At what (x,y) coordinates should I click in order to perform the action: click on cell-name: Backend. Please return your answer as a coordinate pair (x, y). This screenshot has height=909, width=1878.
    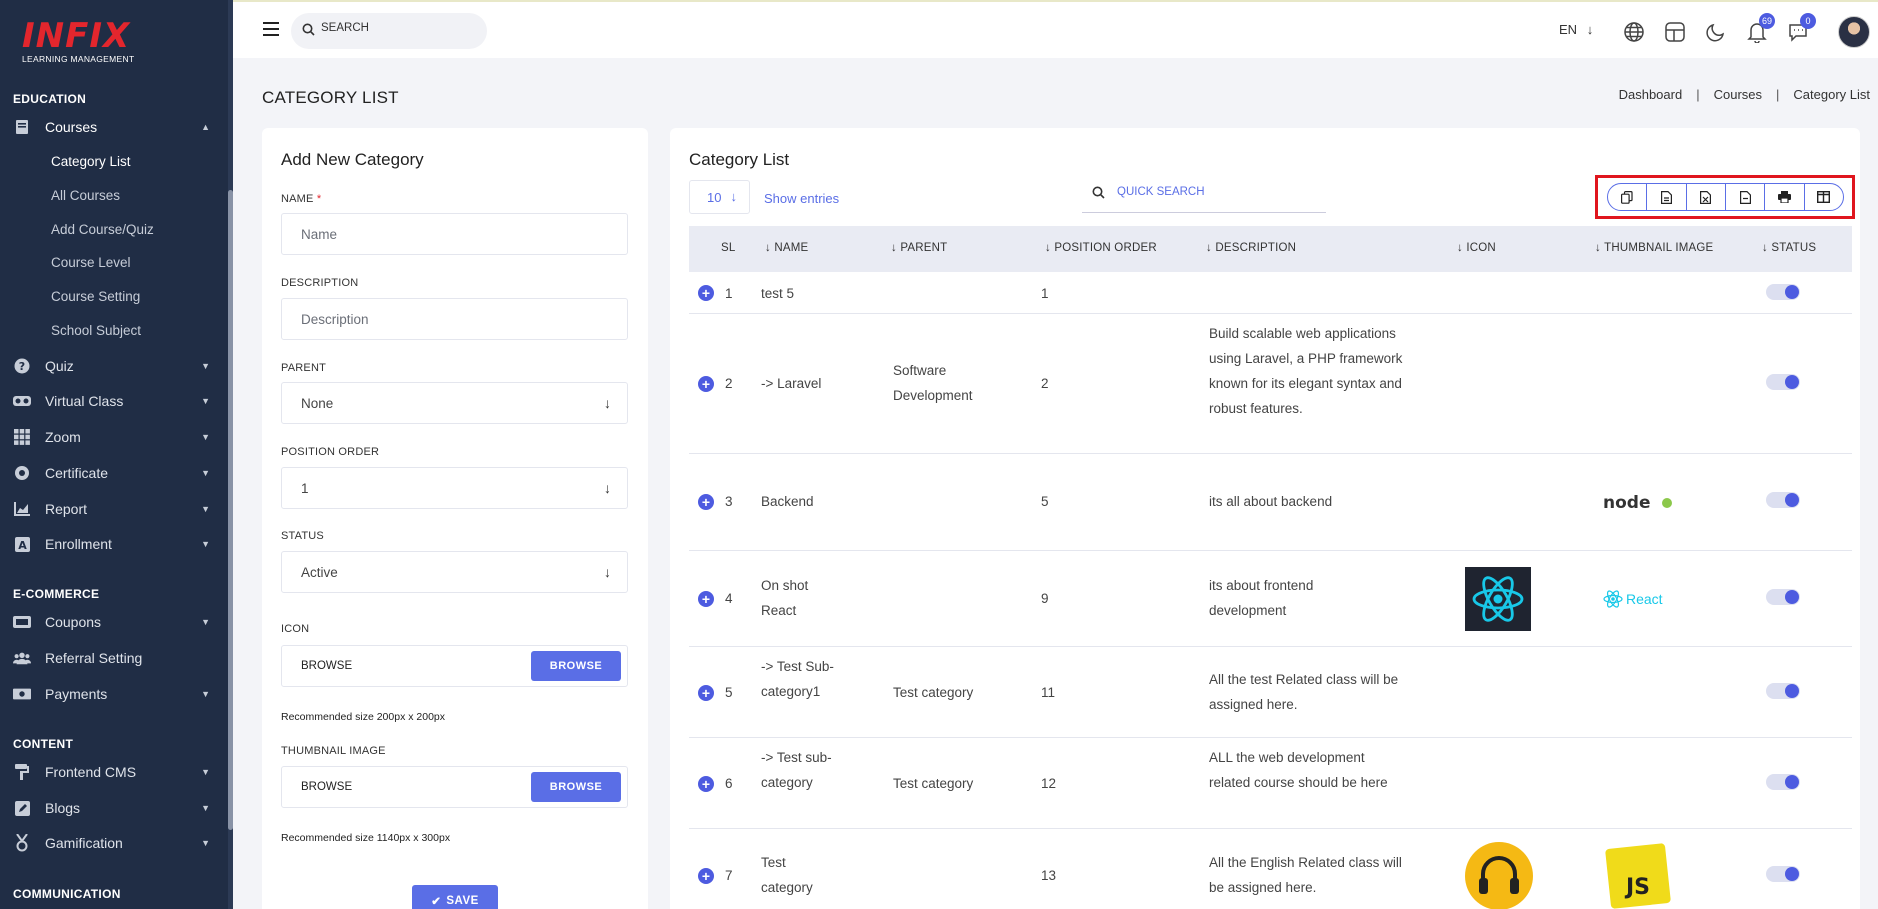
    Looking at the image, I should click on (787, 501).